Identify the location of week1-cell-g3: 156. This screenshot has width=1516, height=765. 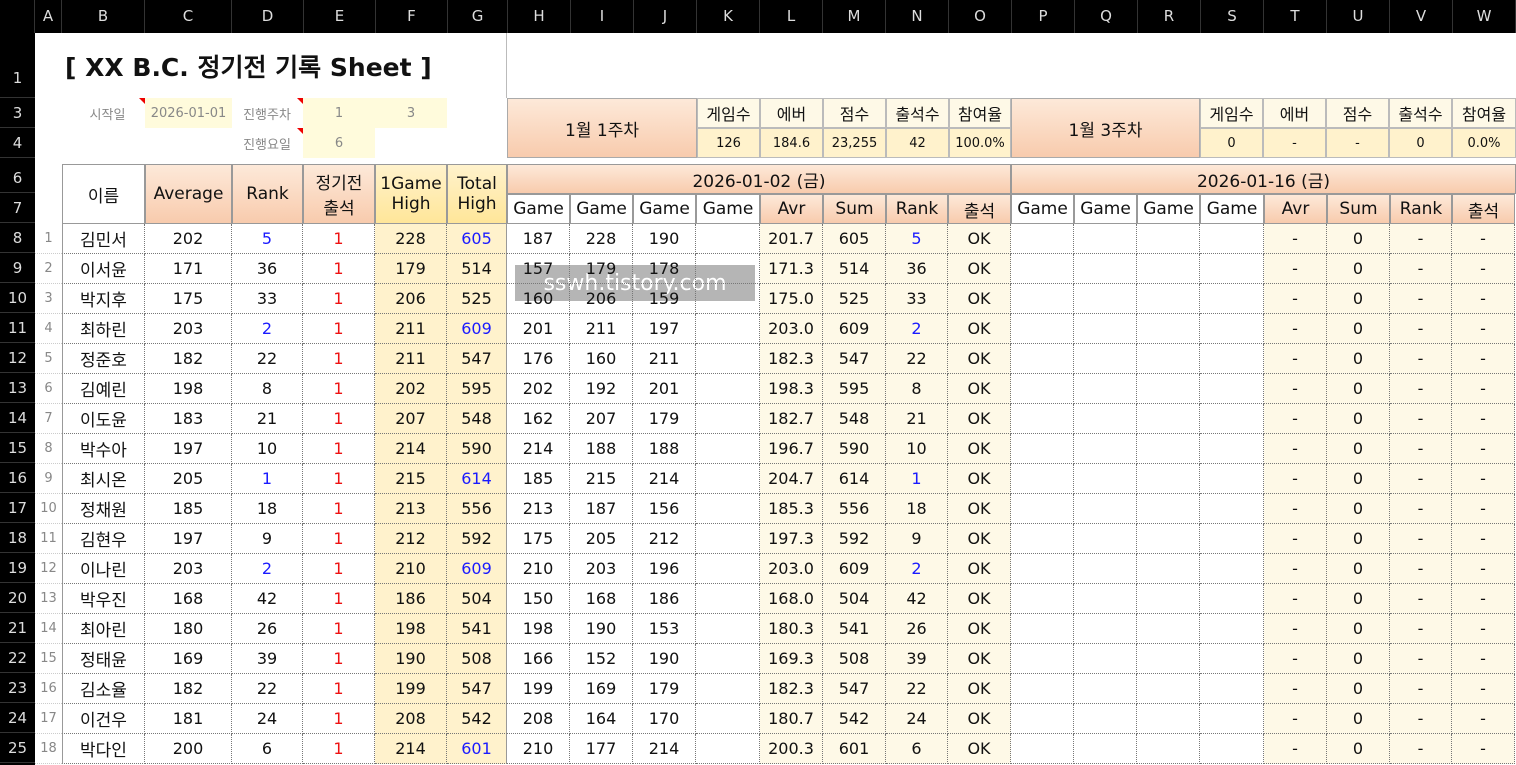
(664, 509).